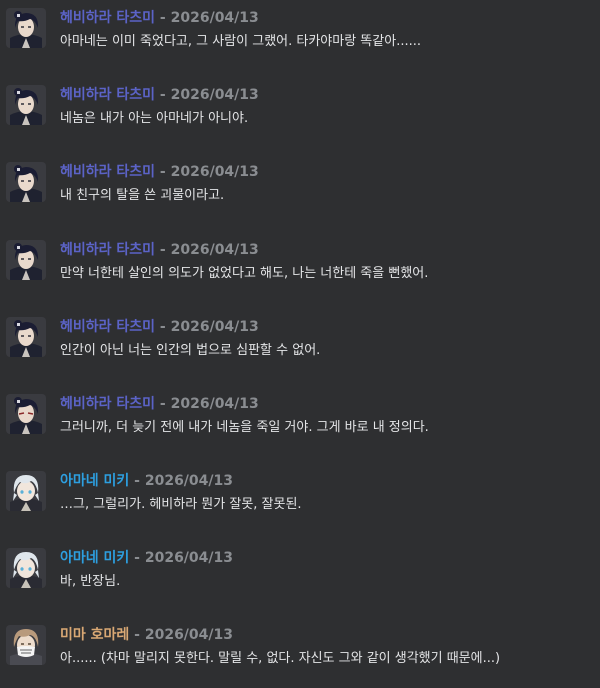 The image size is (600, 688). Describe the element at coordinates (300, 578) in the screenshot. I see `chat-message: 아마네 미키 - 2026/04/13 바, 반장님.` at that location.